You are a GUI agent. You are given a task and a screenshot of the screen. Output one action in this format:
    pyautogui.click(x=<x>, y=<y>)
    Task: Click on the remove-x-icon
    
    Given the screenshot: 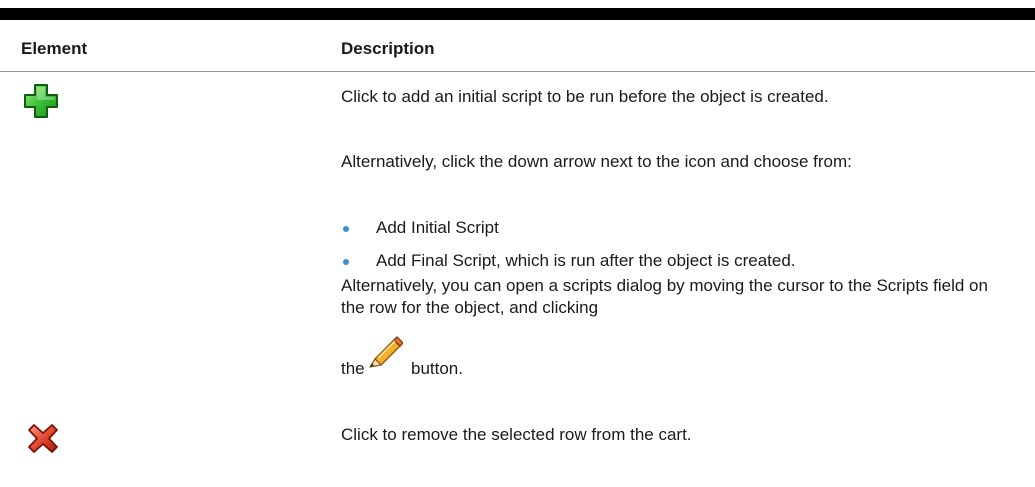 What is the action you would take?
    pyautogui.click(x=43, y=438)
    